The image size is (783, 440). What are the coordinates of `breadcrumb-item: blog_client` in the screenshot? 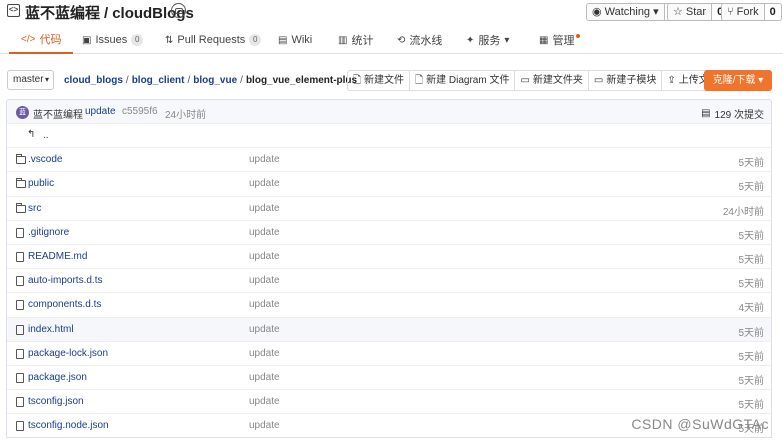 It's located at (158, 80).